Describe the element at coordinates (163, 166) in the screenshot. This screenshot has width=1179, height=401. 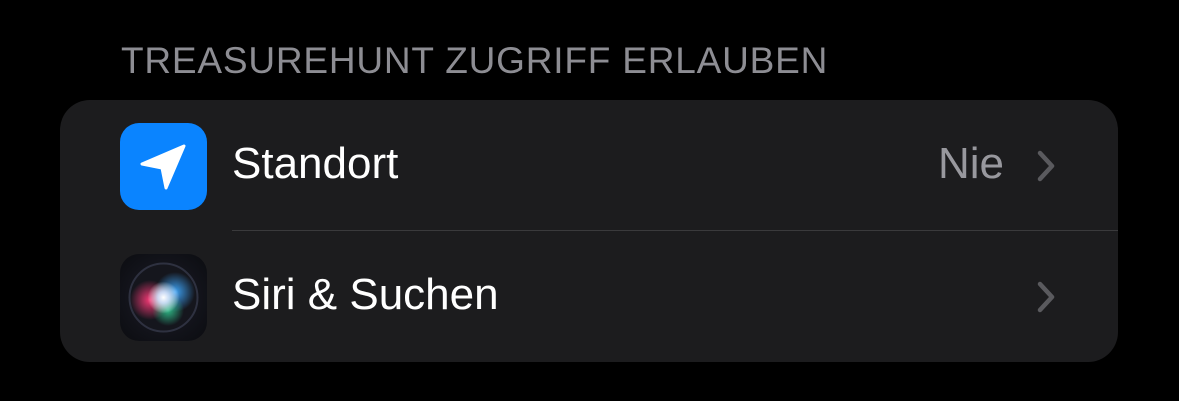
I see `location-arrow-icon` at that location.